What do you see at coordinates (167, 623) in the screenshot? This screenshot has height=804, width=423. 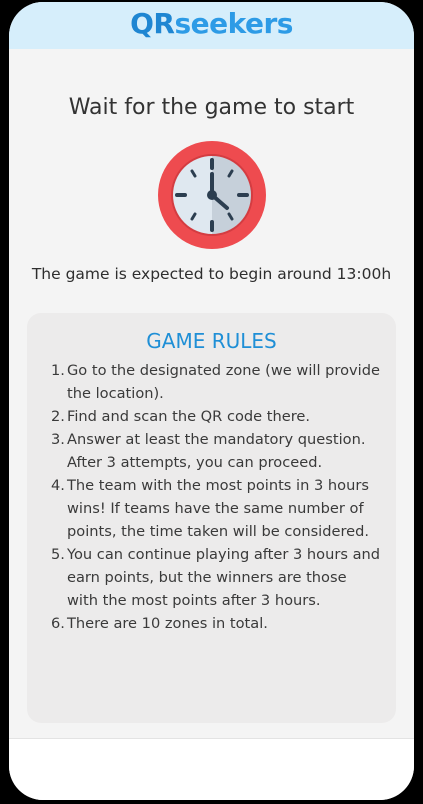 I see `rule-text: There are 10 zones in total.` at bounding box center [167, 623].